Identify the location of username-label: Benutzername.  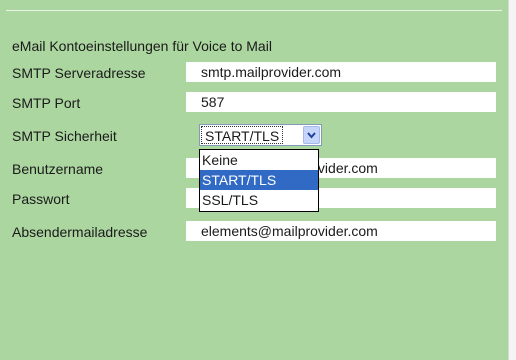
(58, 169).